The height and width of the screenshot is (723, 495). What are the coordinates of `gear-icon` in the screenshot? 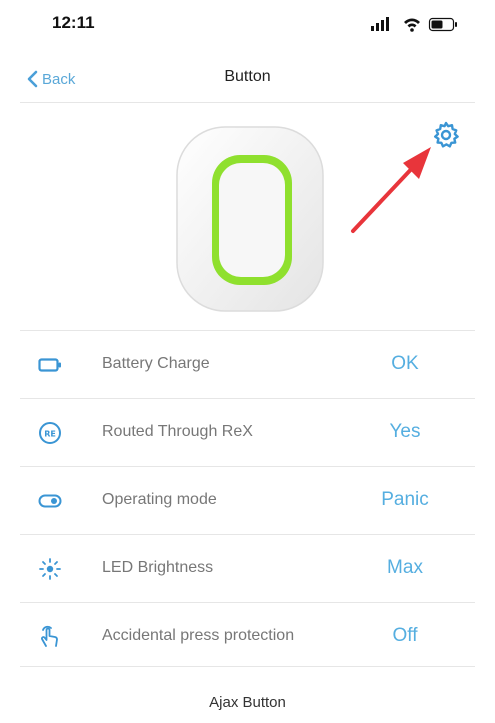 It's located at (446, 135).